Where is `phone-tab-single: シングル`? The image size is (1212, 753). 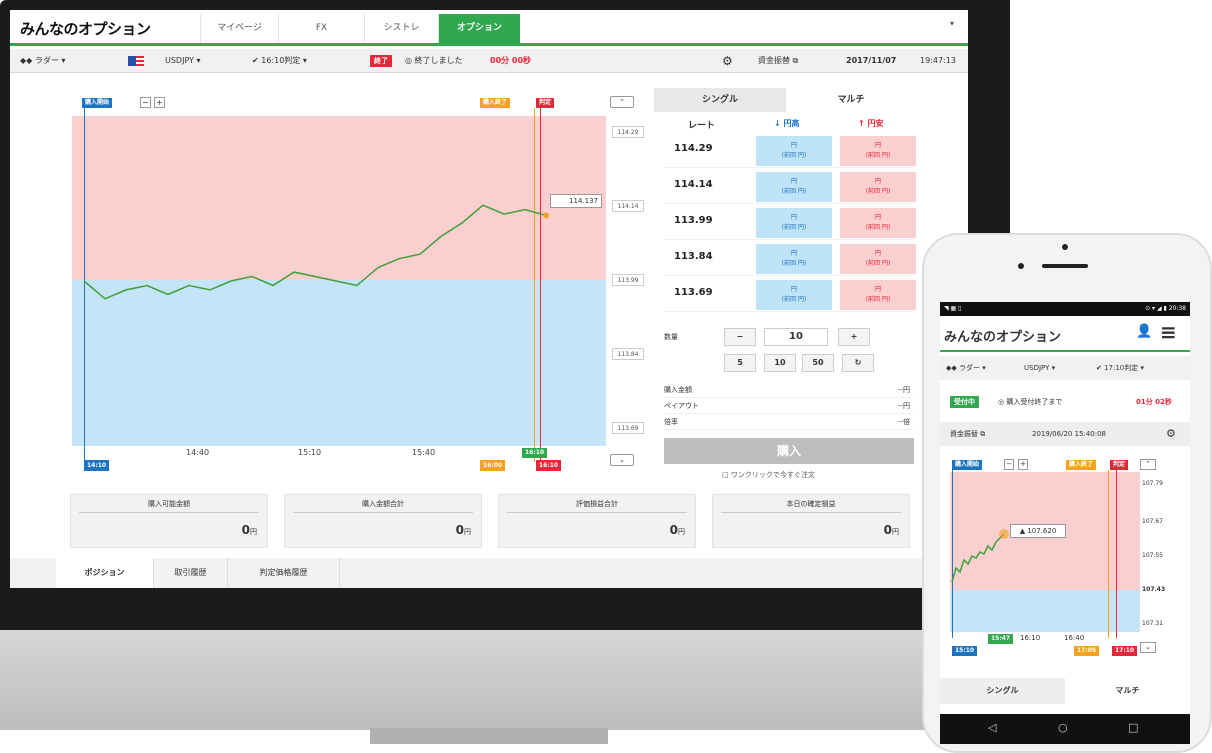 phone-tab-single: シングル is located at coordinates (1002, 691).